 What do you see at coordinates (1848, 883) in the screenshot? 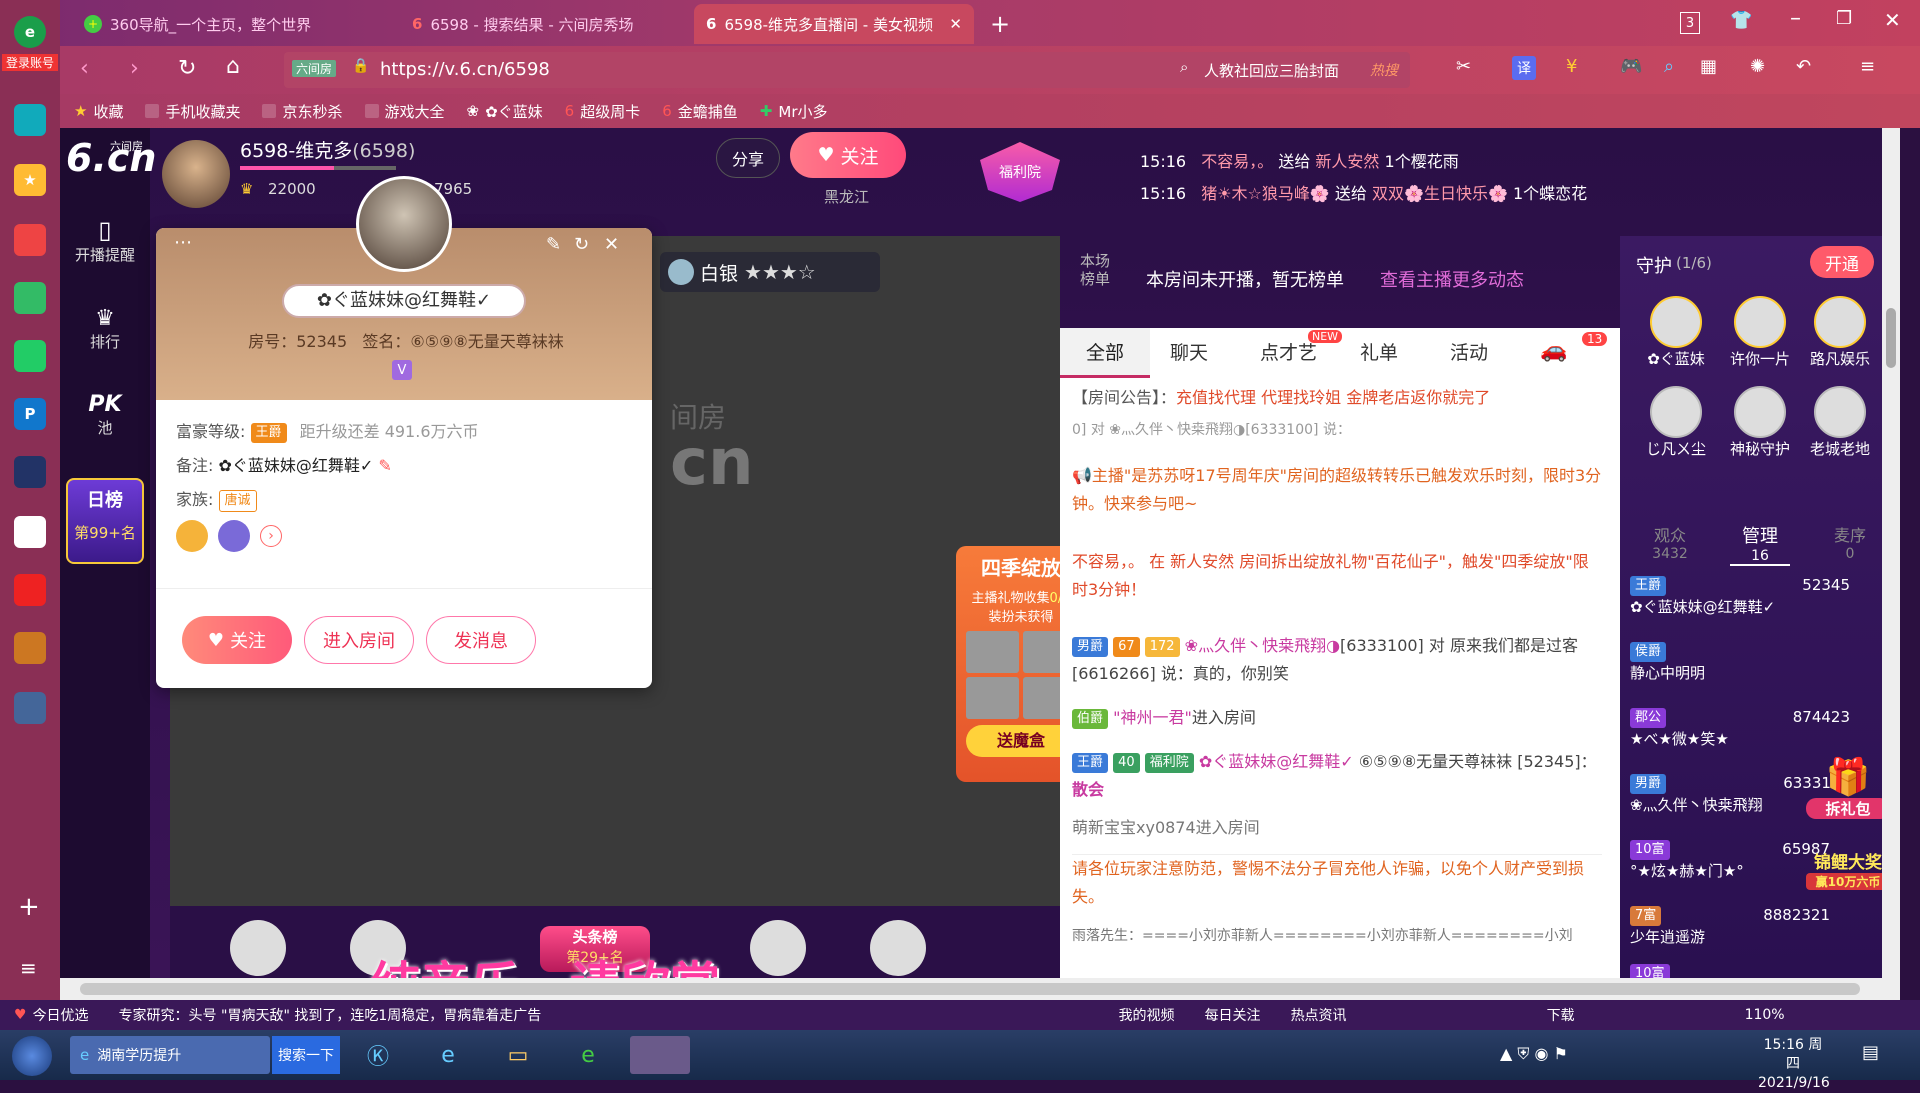
I see `koi-prize-banner: 锦鲤大奖 赢10万六币` at bounding box center [1848, 883].